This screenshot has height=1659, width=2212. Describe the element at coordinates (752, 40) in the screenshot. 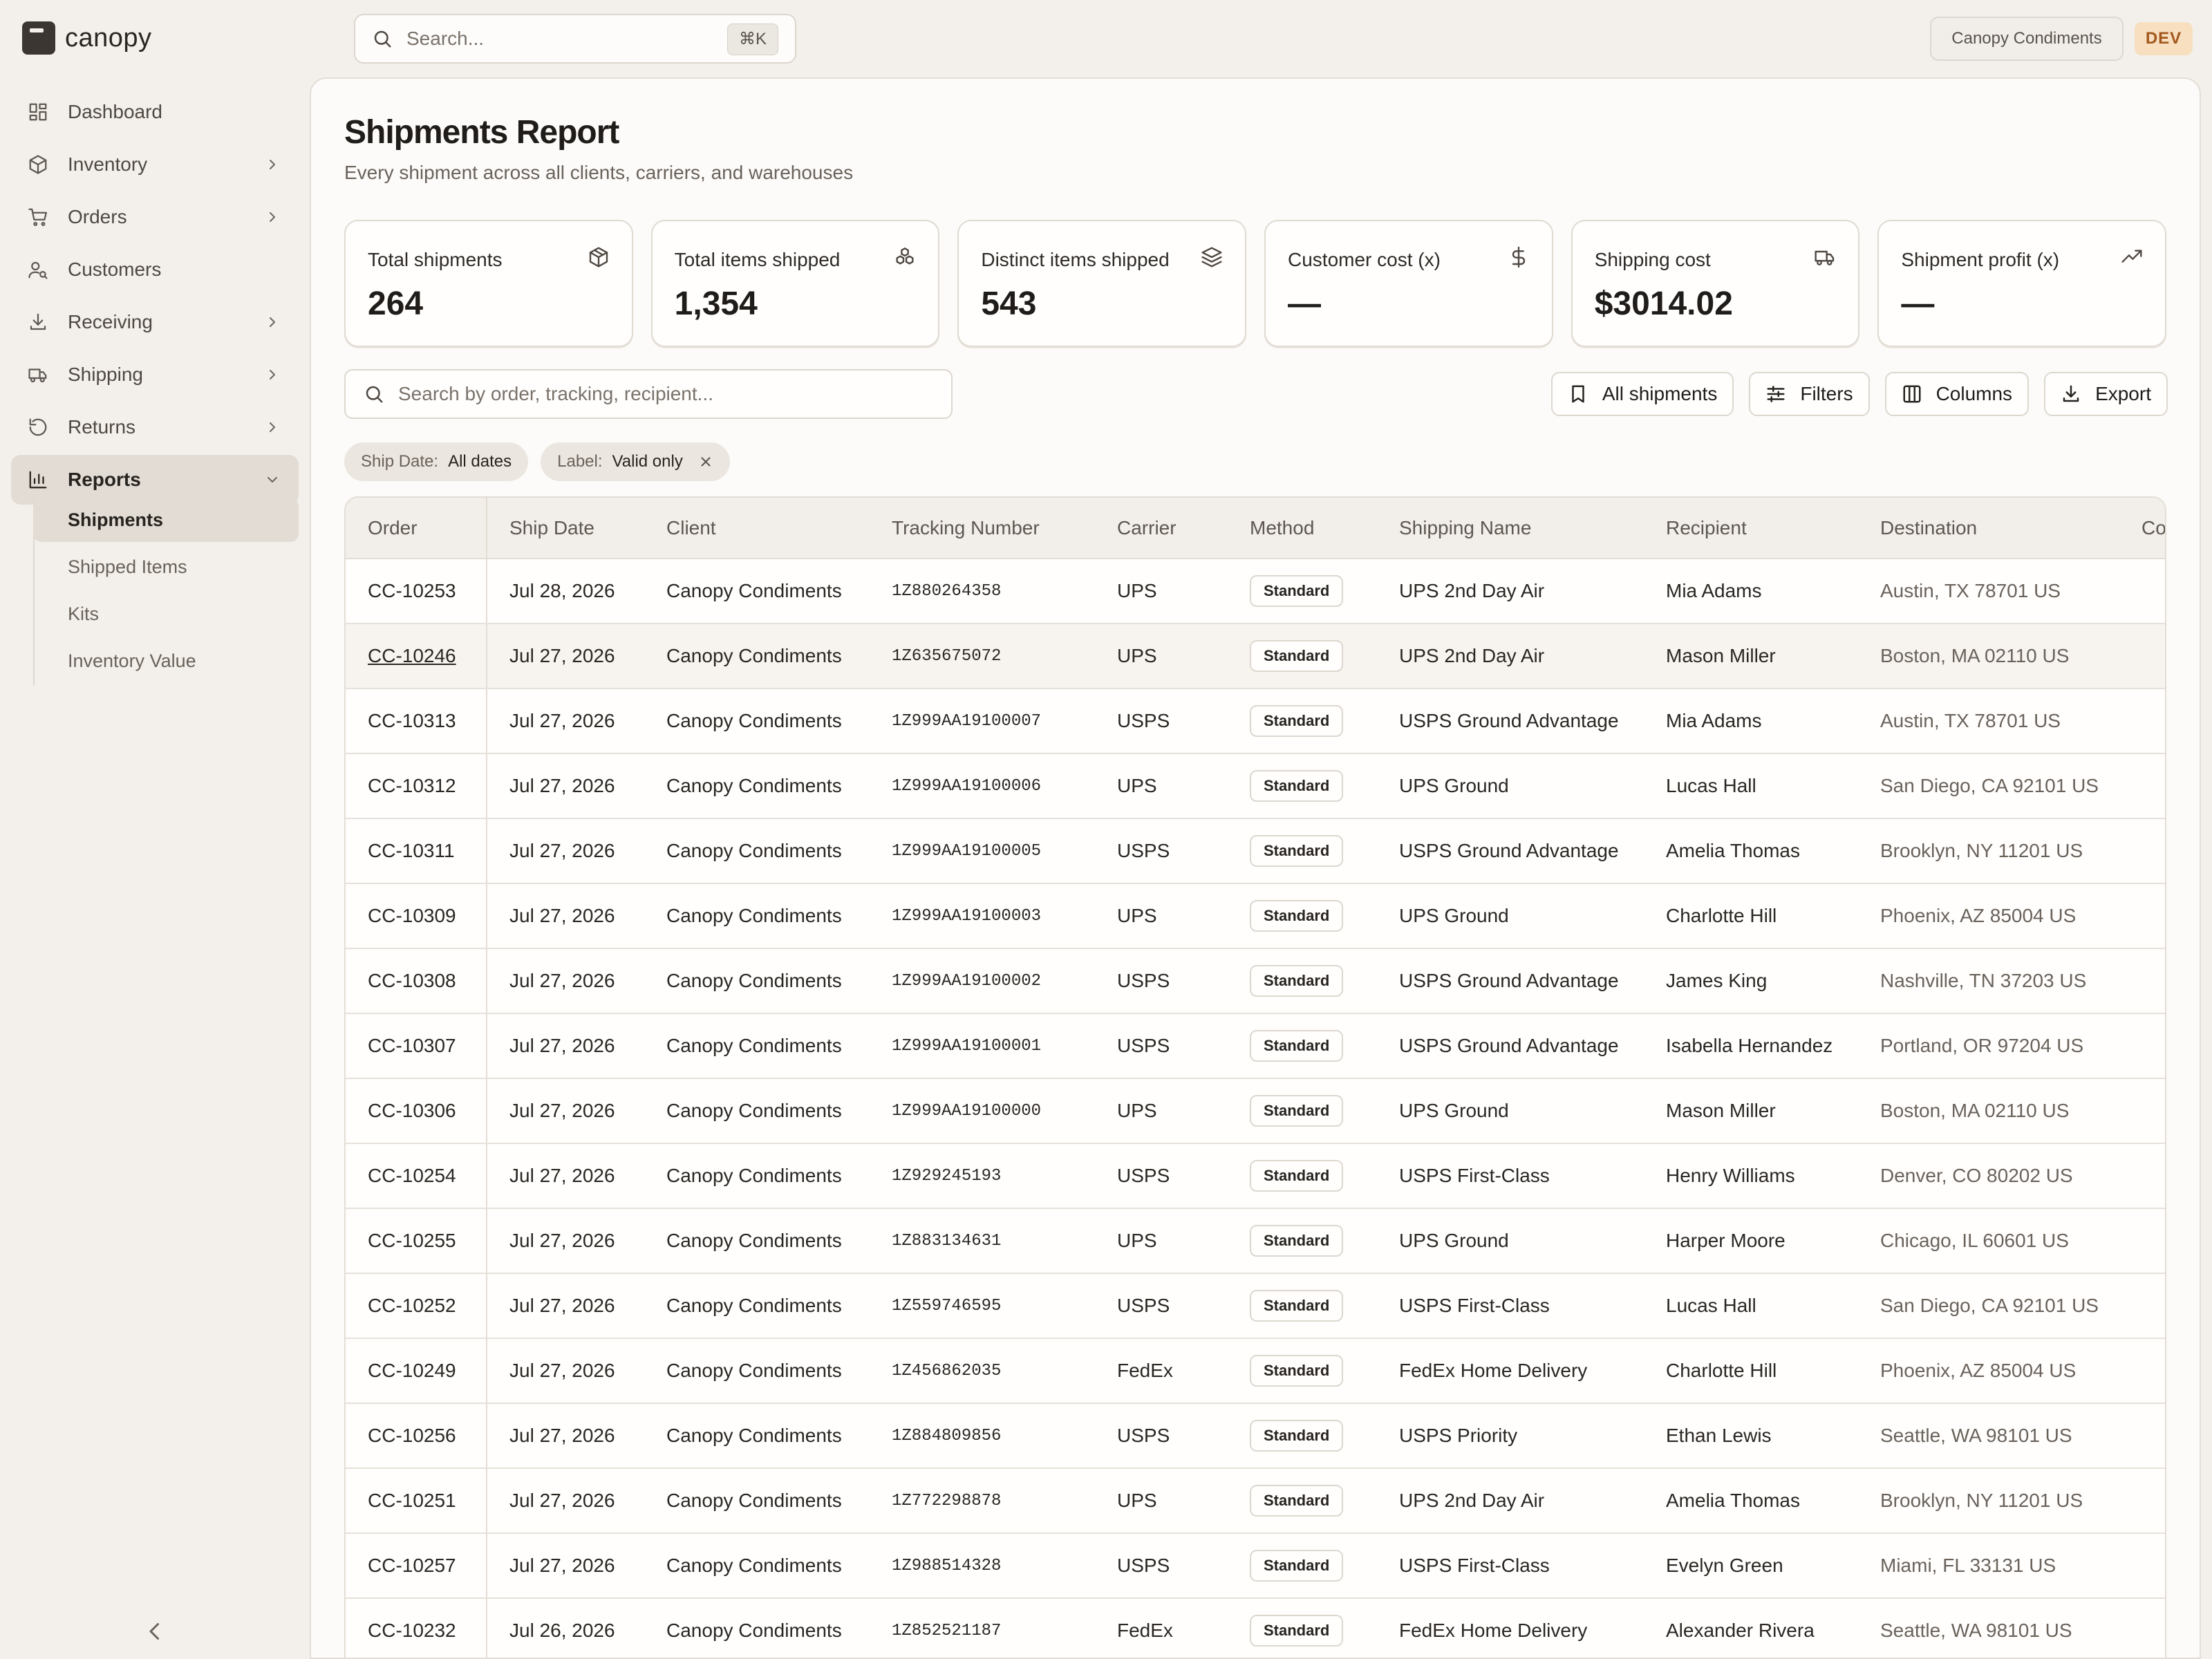

I see `search-shortcut-hint: ⌘K` at that location.